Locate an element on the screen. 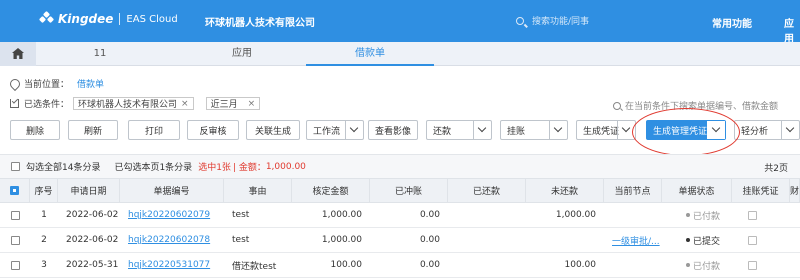 The image size is (800, 280). workflow-dropdown: 工作流 is located at coordinates (335, 130).